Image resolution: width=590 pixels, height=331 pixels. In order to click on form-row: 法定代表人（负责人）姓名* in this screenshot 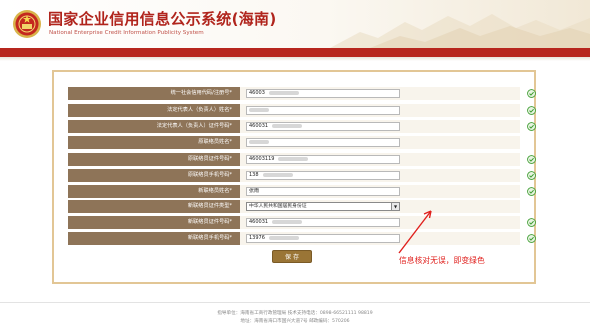, I will do `click(302, 110)`.